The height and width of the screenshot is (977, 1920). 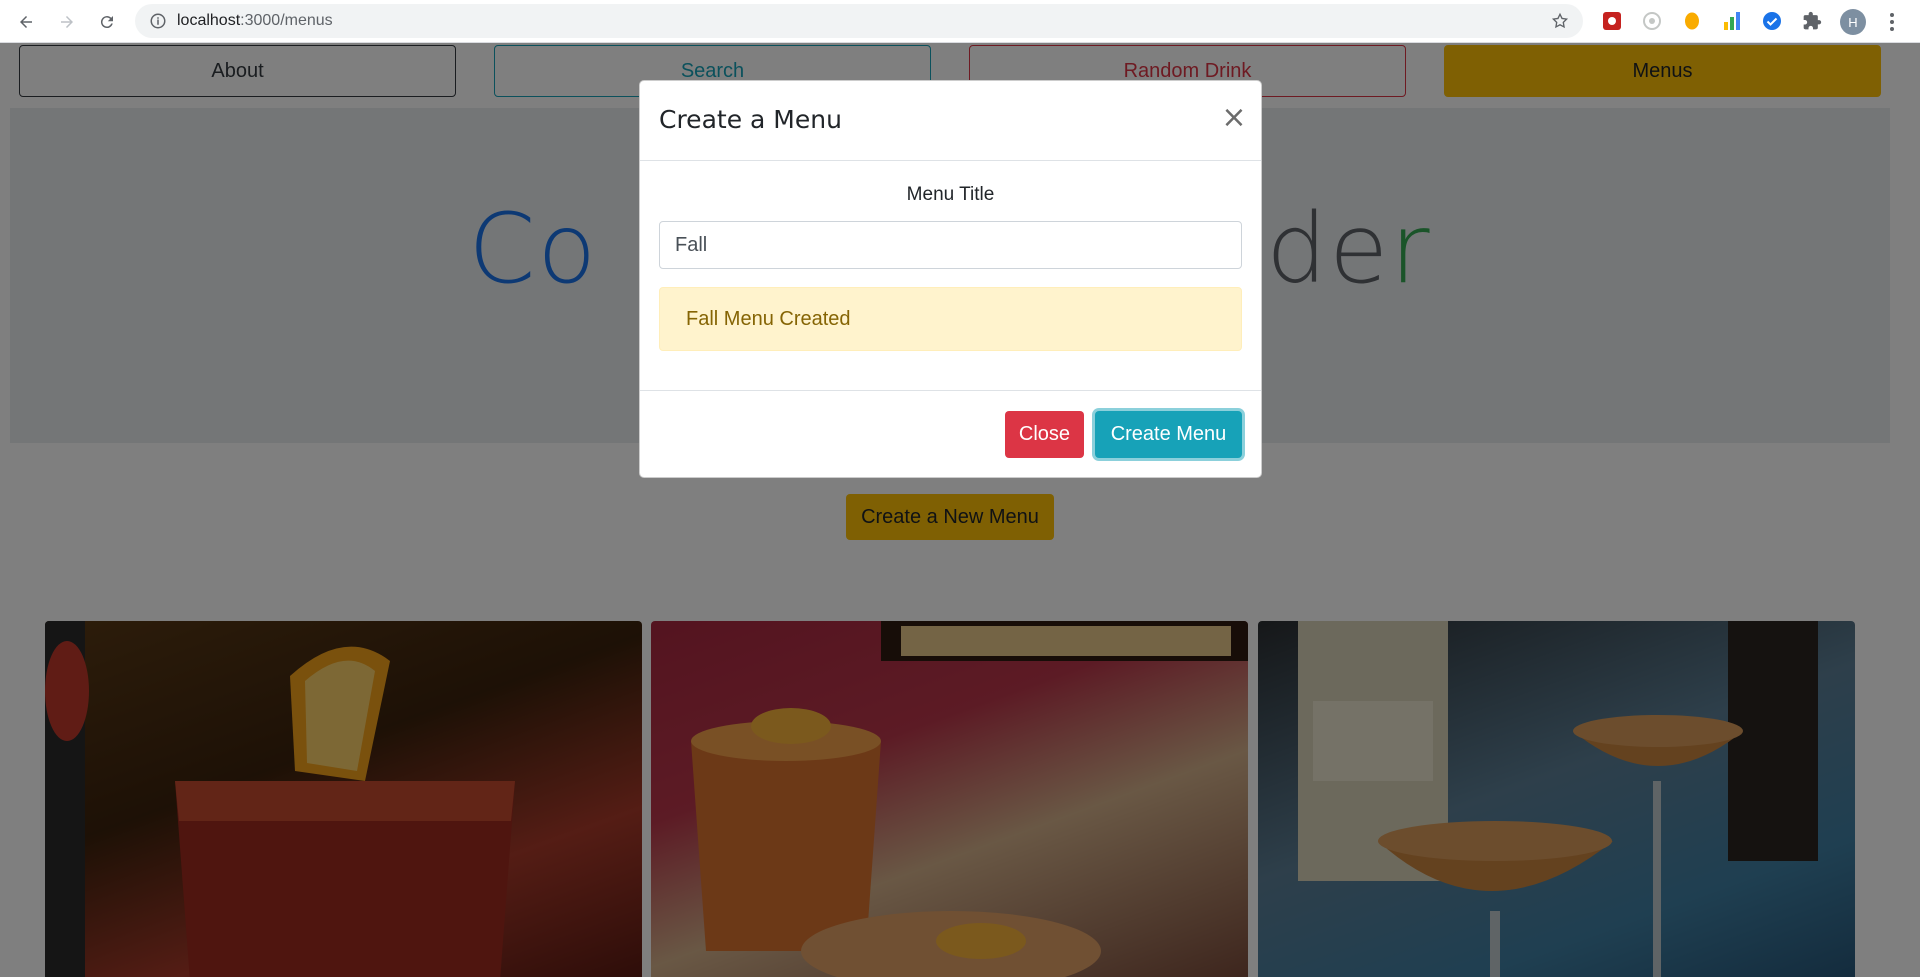 What do you see at coordinates (950, 194) in the screenshot?
I see `menu-title-label: Menu Title` at bounding box center [950, 194].